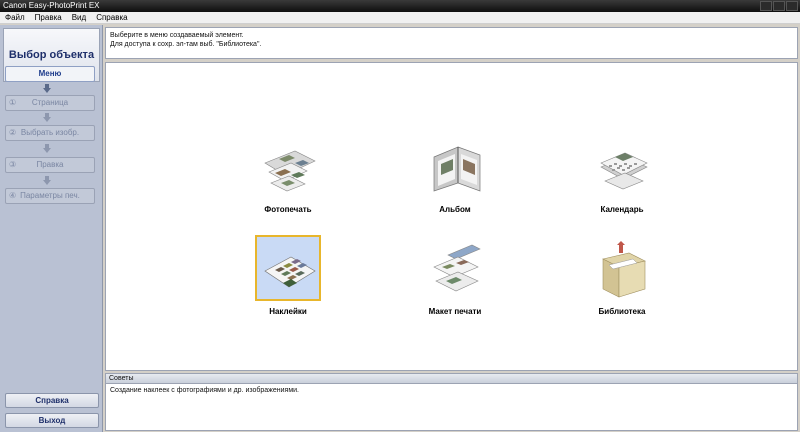 The image size is (800, 432). I want to click on item-layout-print: Макет печати, so click(450, 285).